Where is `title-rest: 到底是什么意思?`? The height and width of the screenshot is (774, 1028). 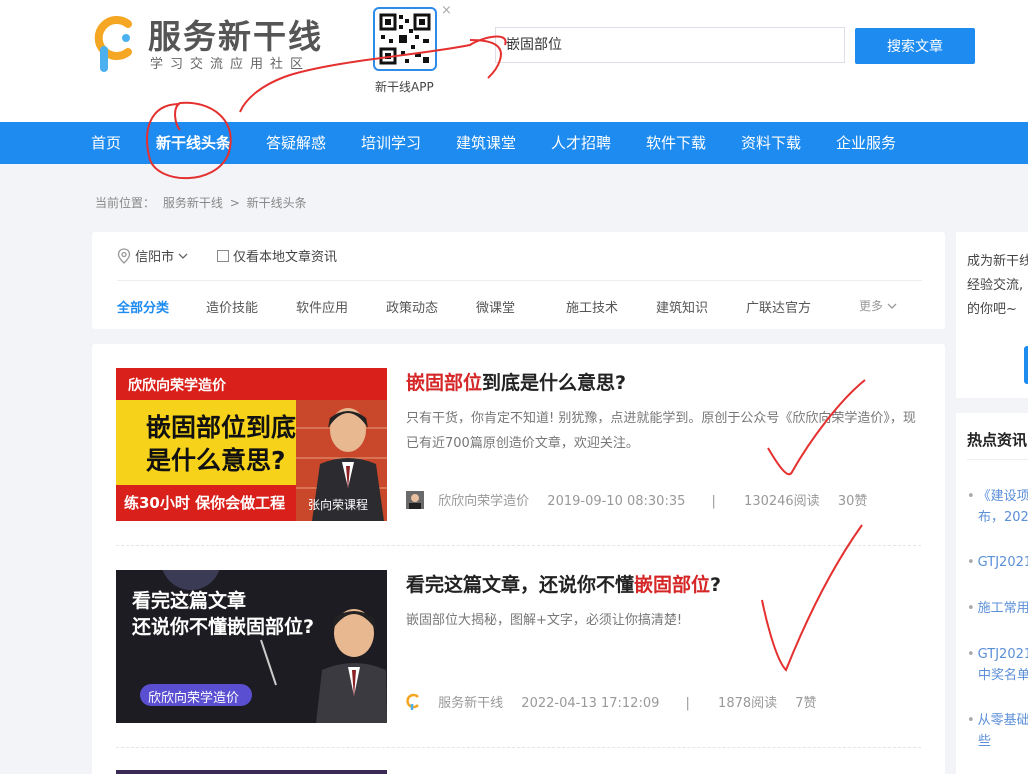 title-rest: 到底是什么意思? is located at coordinates (554, 383).